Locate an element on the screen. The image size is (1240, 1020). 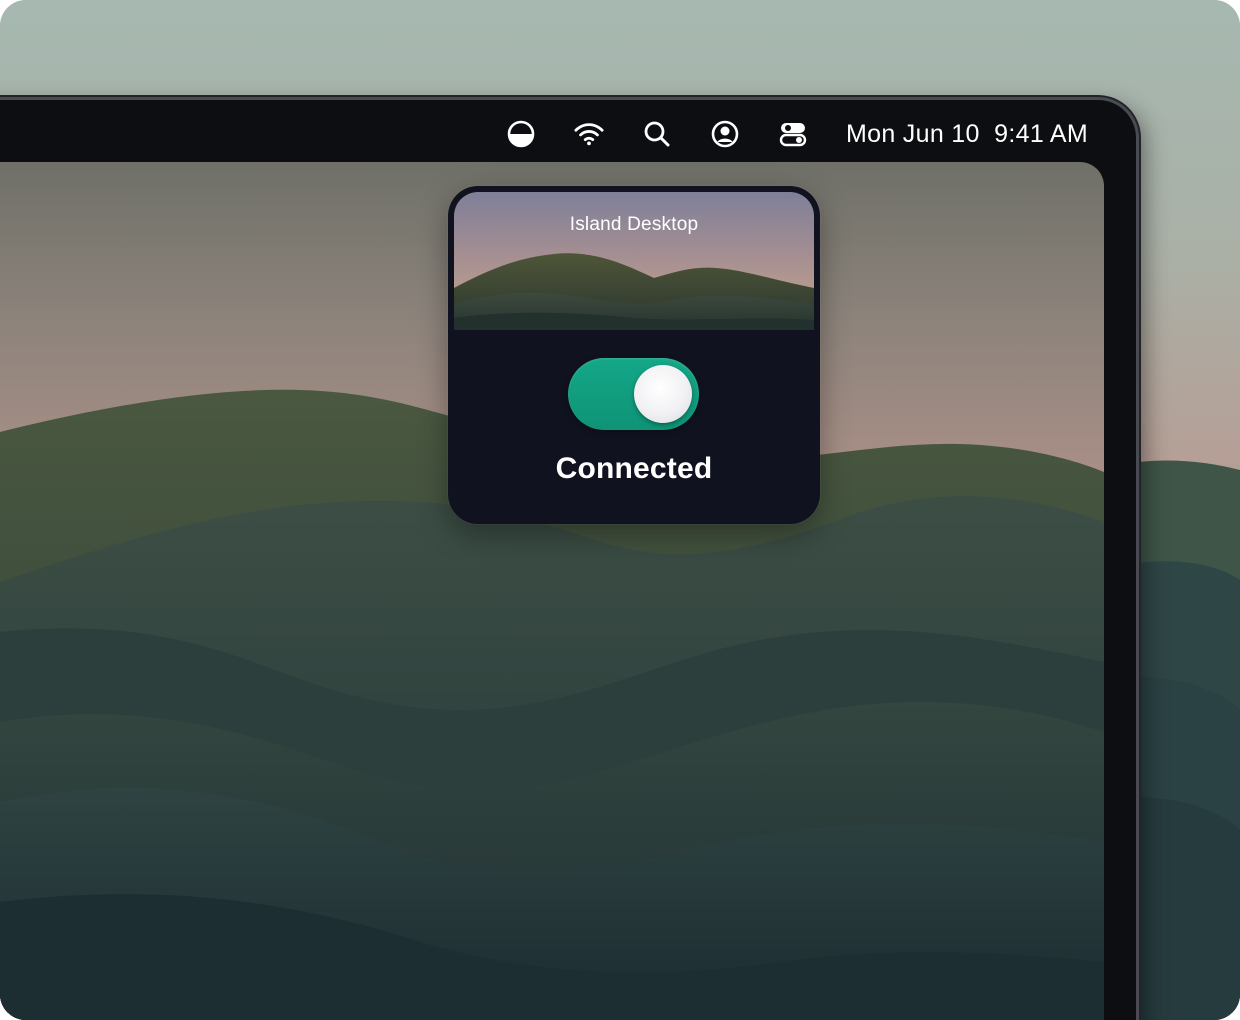
menu-clock: Mon Jun 10 9:41 AM is located at coordinates (967, 134).